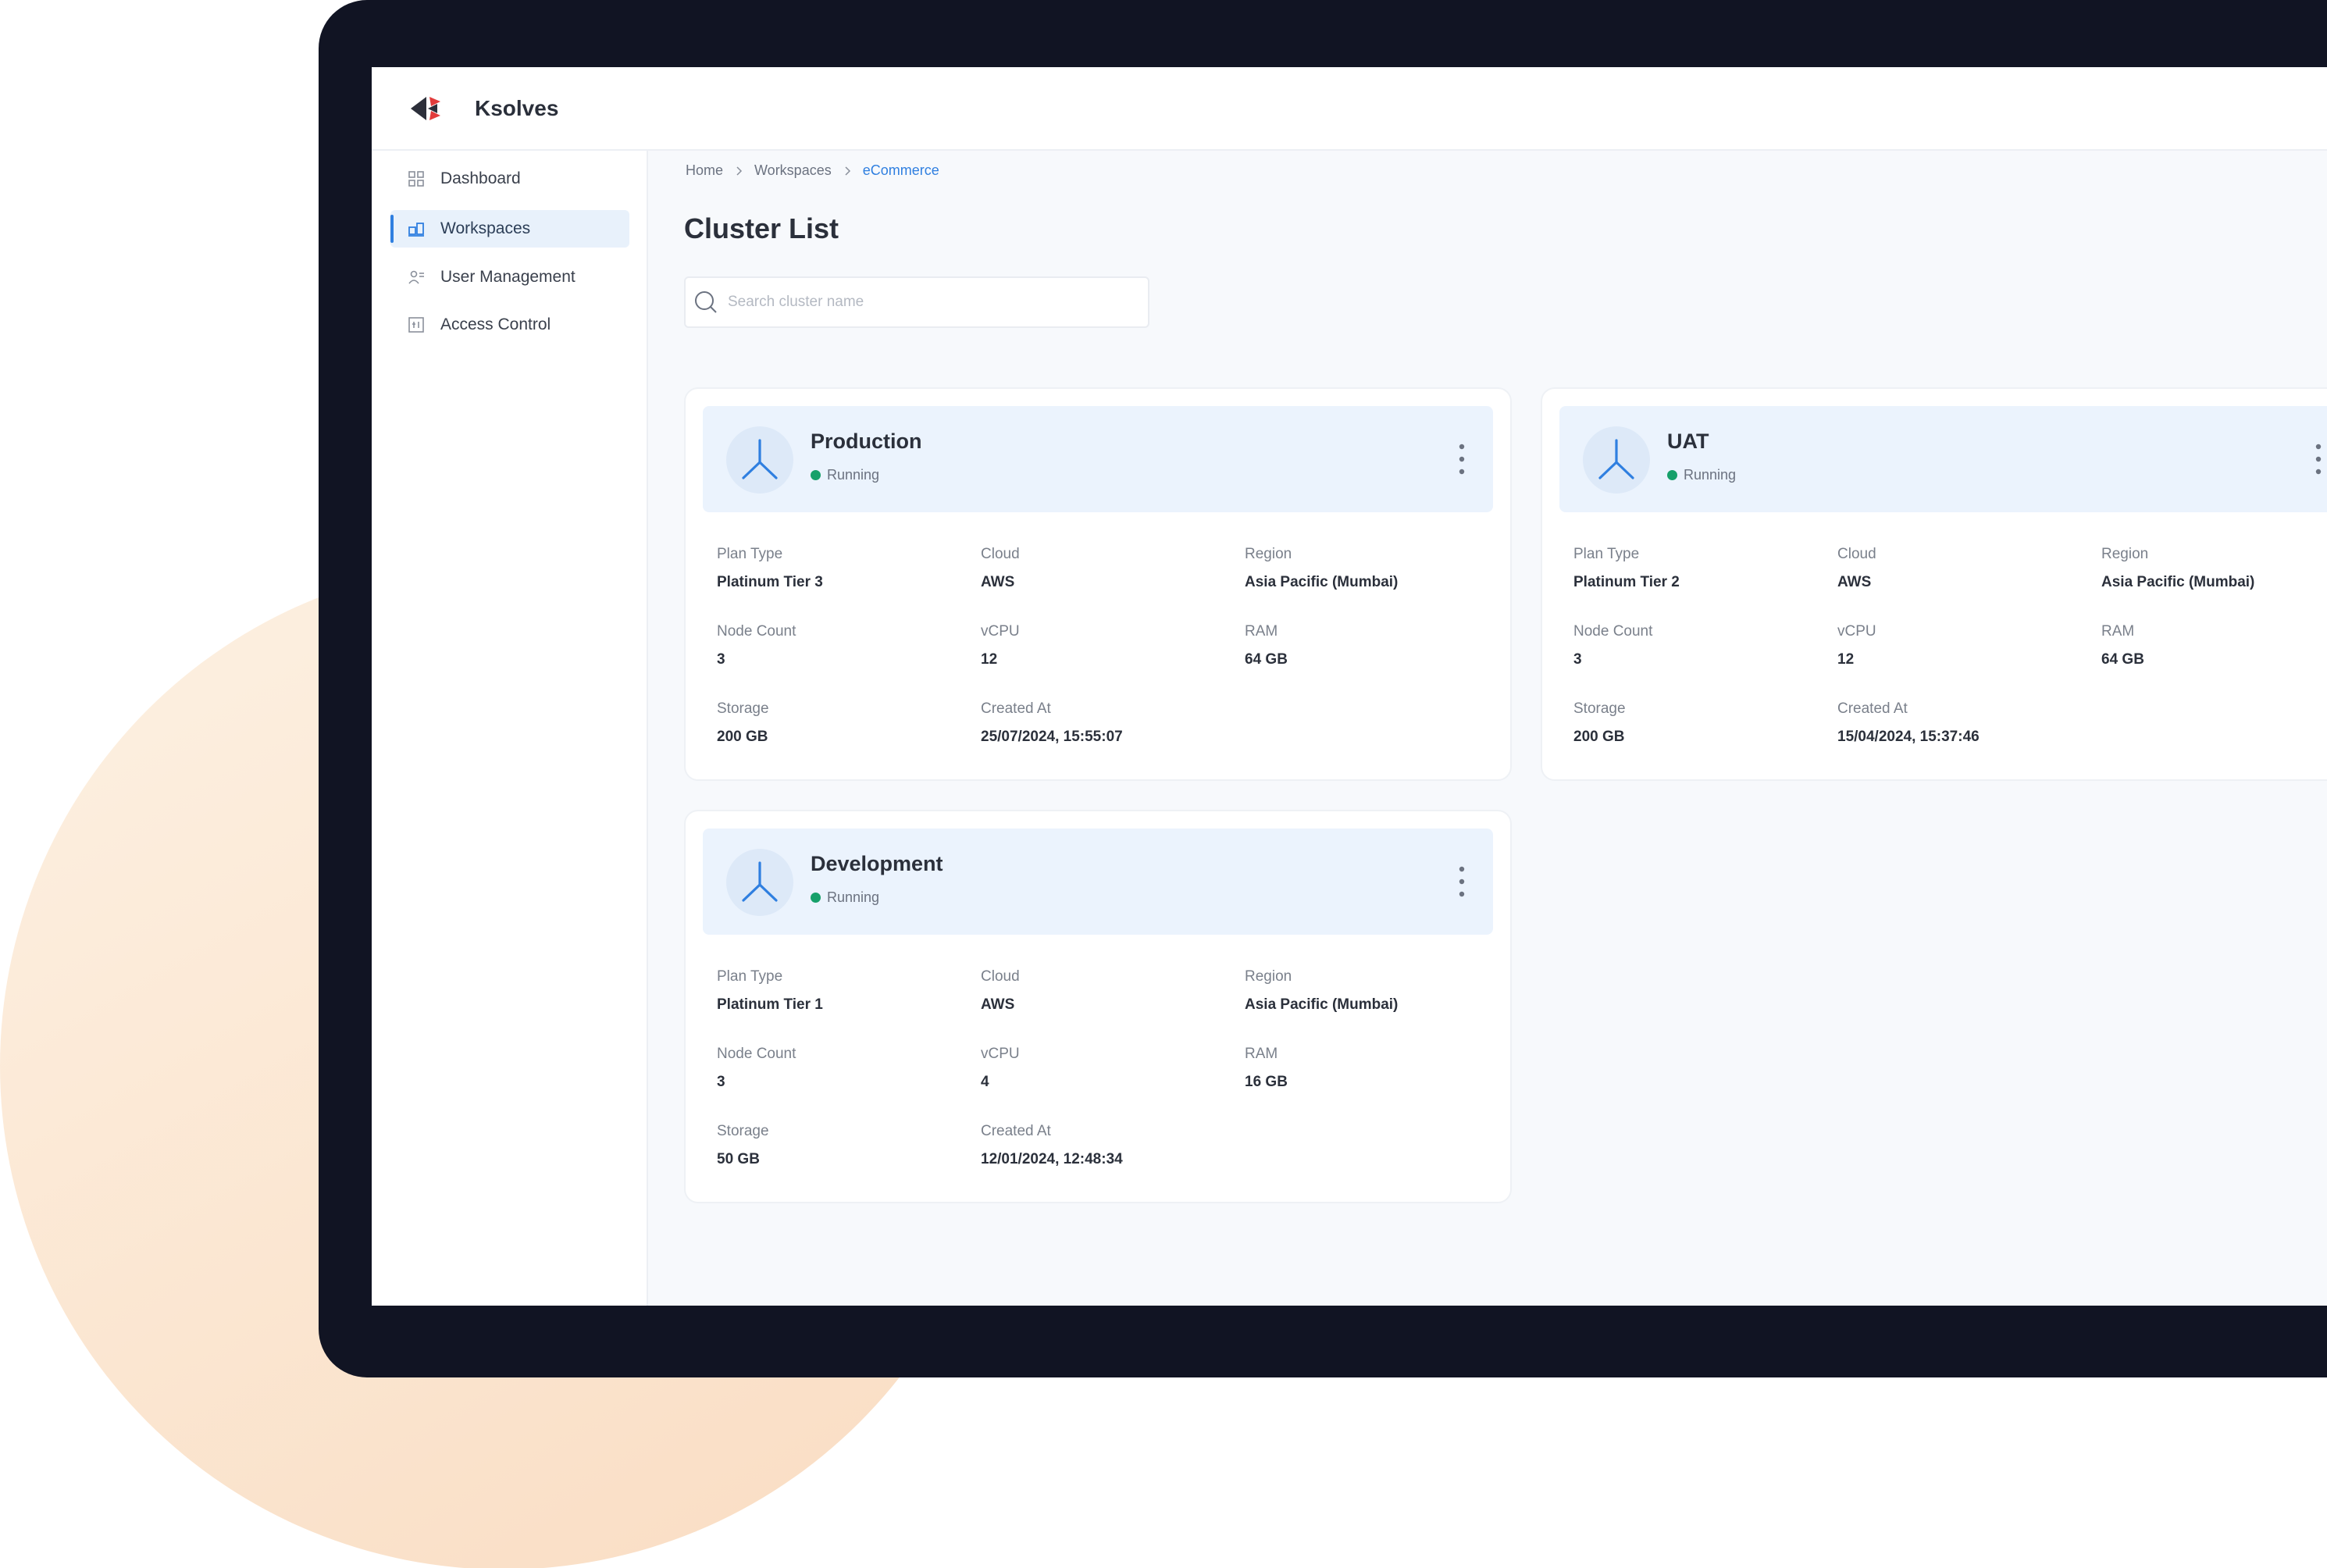 This screenshot has height=1568, width=2327. I want to click on chevron-right-icon, so click(847, 171).